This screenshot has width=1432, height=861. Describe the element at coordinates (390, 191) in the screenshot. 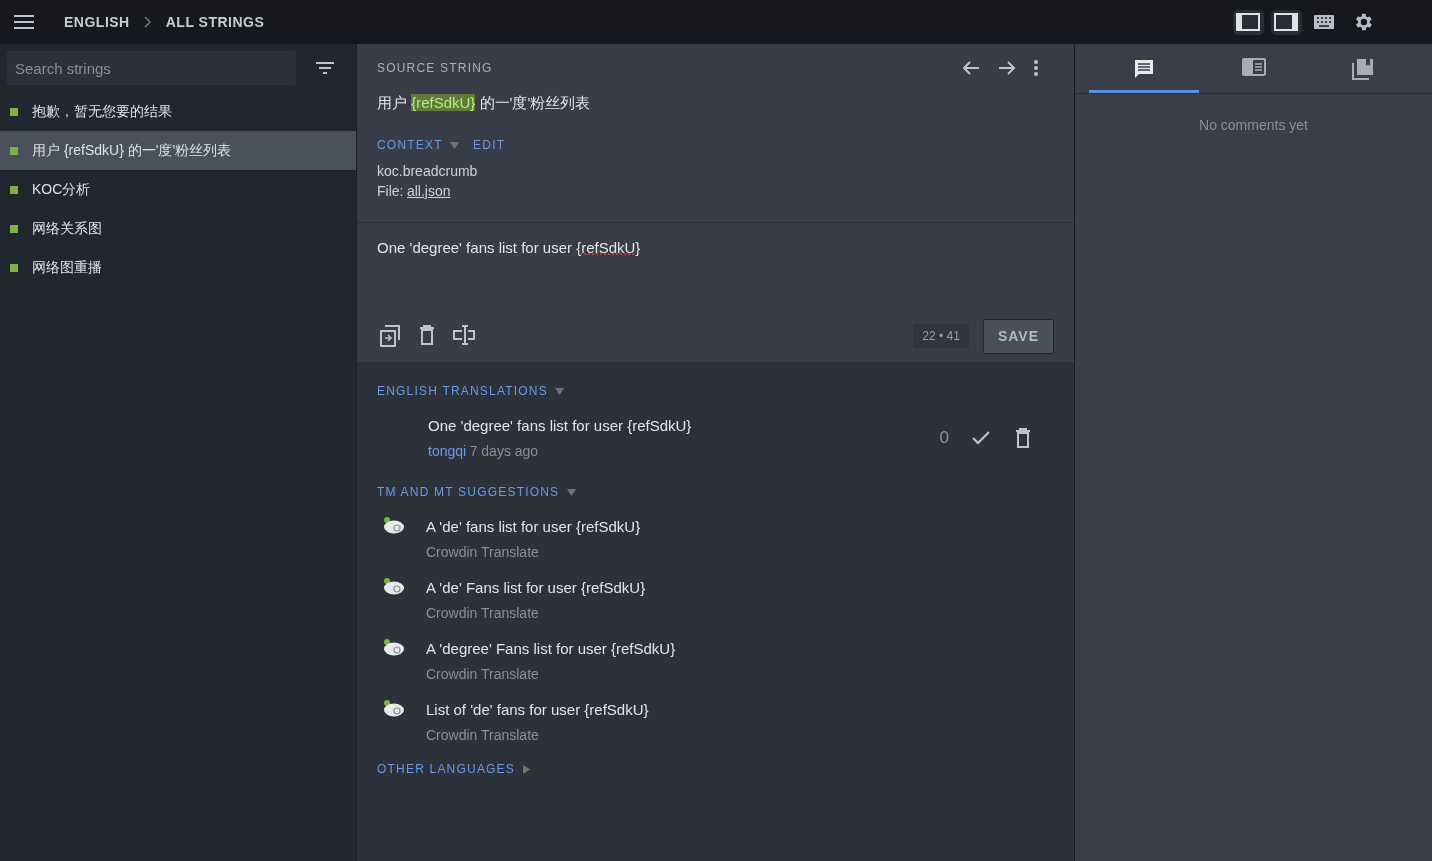

I see `file-label: File:` at that location.